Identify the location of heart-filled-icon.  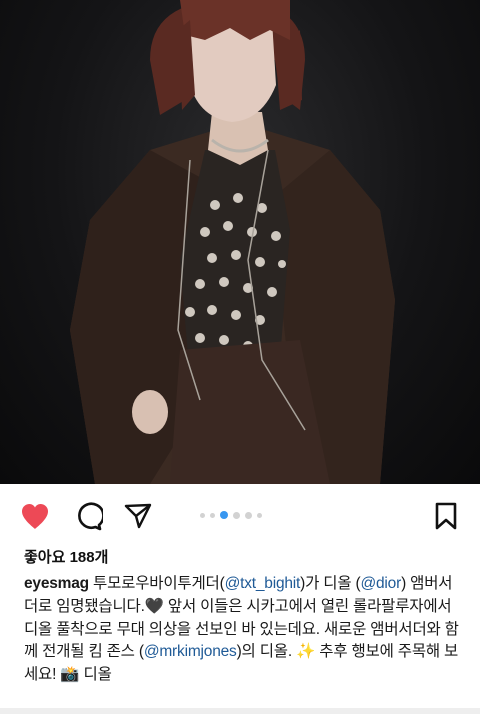
(35, 516).